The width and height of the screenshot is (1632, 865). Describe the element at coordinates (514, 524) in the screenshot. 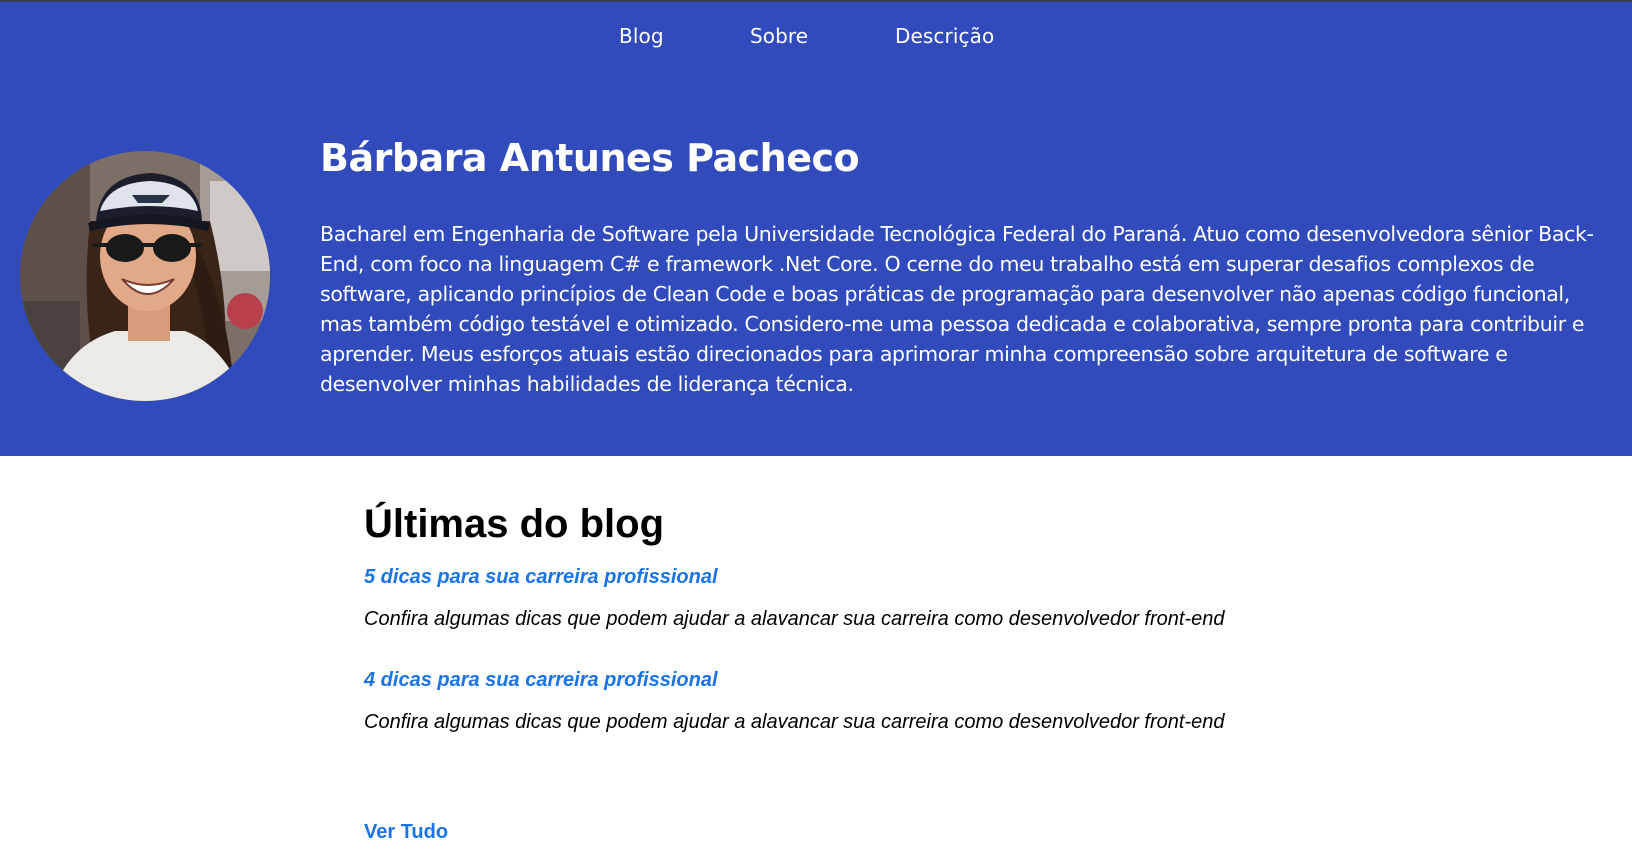

I see `blog-section-title: Últimas do blog` at that location.